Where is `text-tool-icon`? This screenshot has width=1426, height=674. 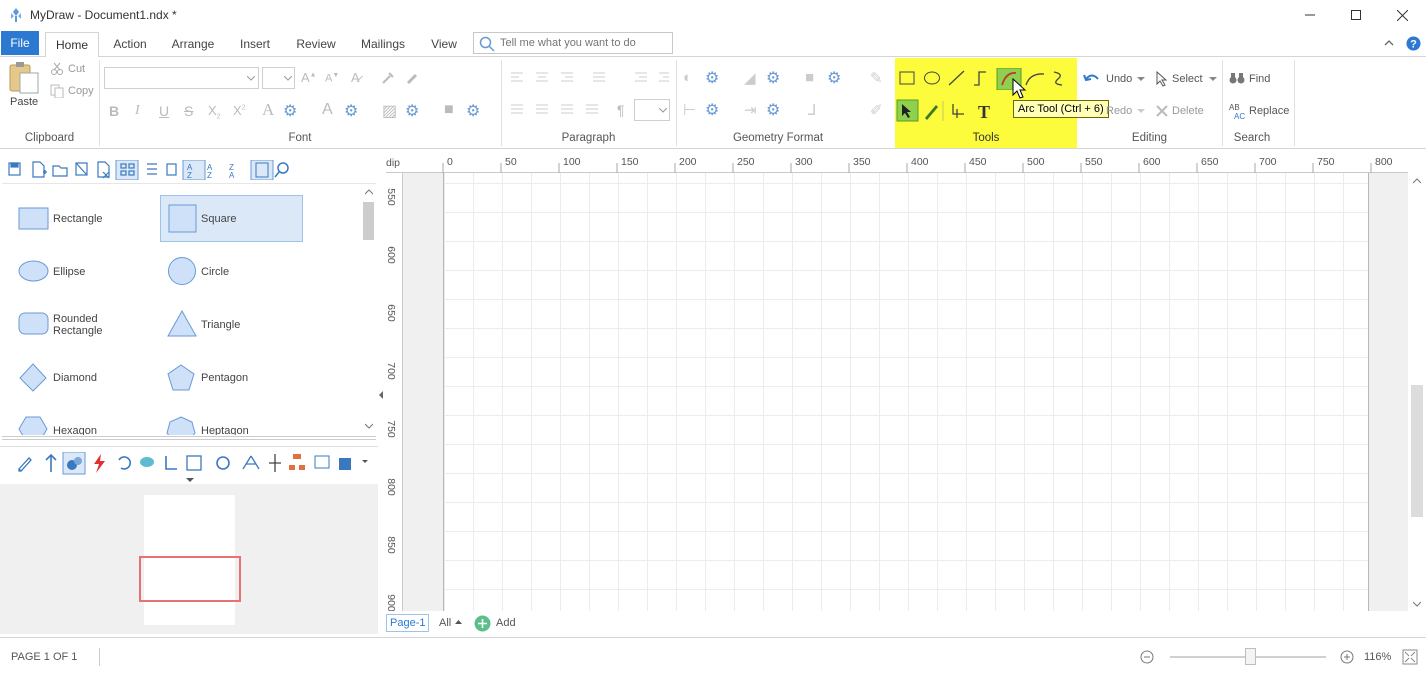
text-tool-icon is located at coordinates (986, 111).